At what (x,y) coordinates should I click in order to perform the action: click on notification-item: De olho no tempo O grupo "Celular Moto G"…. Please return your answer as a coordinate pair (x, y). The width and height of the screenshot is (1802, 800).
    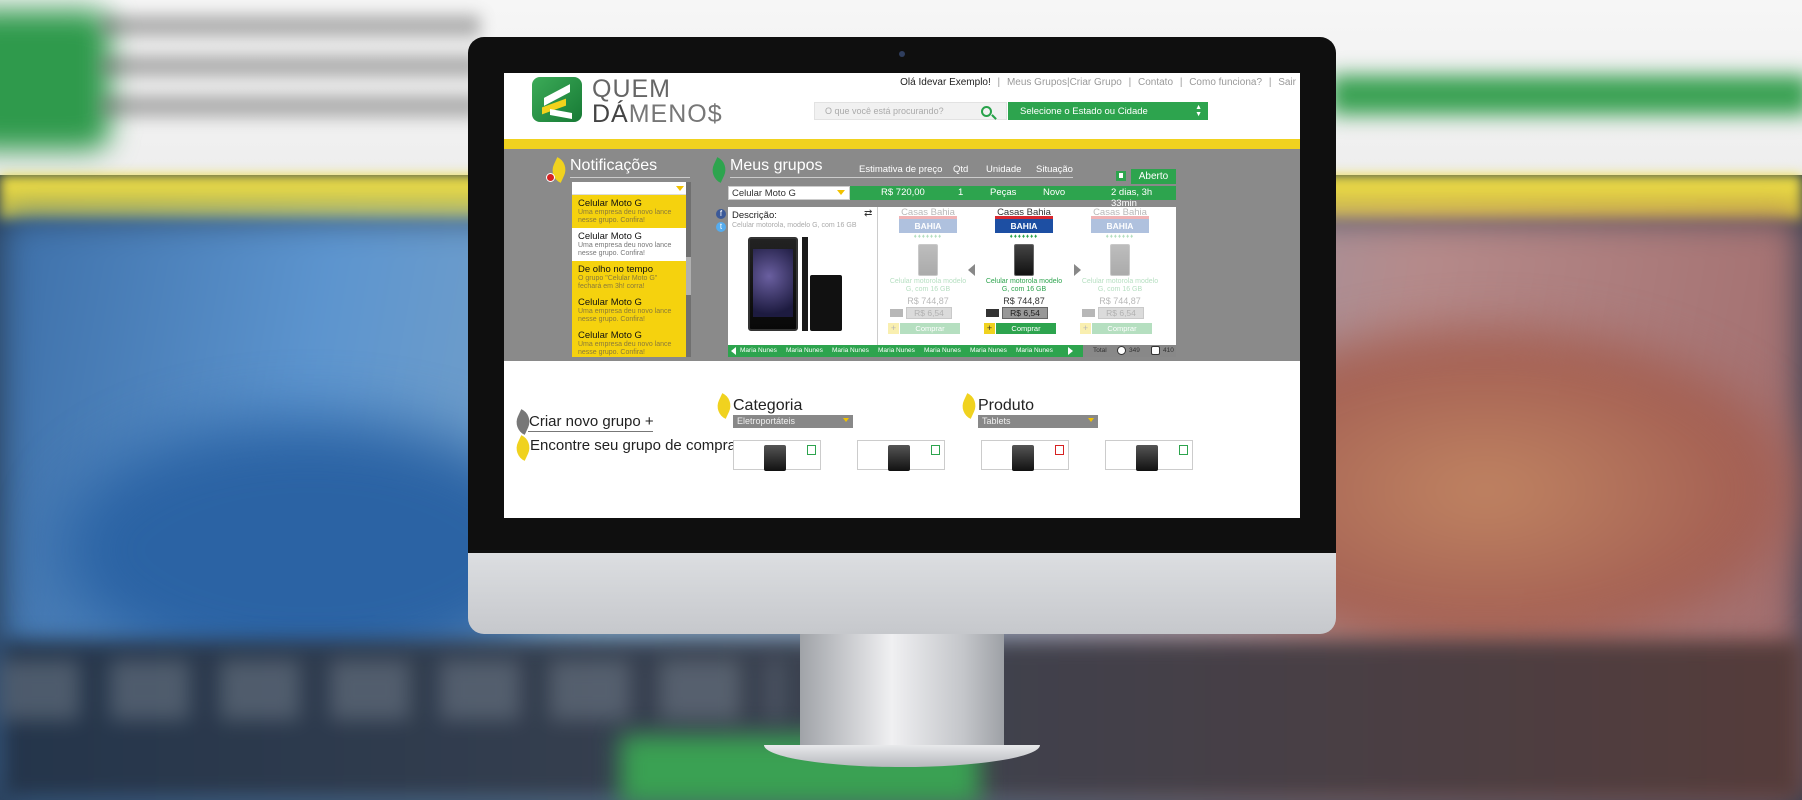
    Looking at the image, I should click on (630, 277).